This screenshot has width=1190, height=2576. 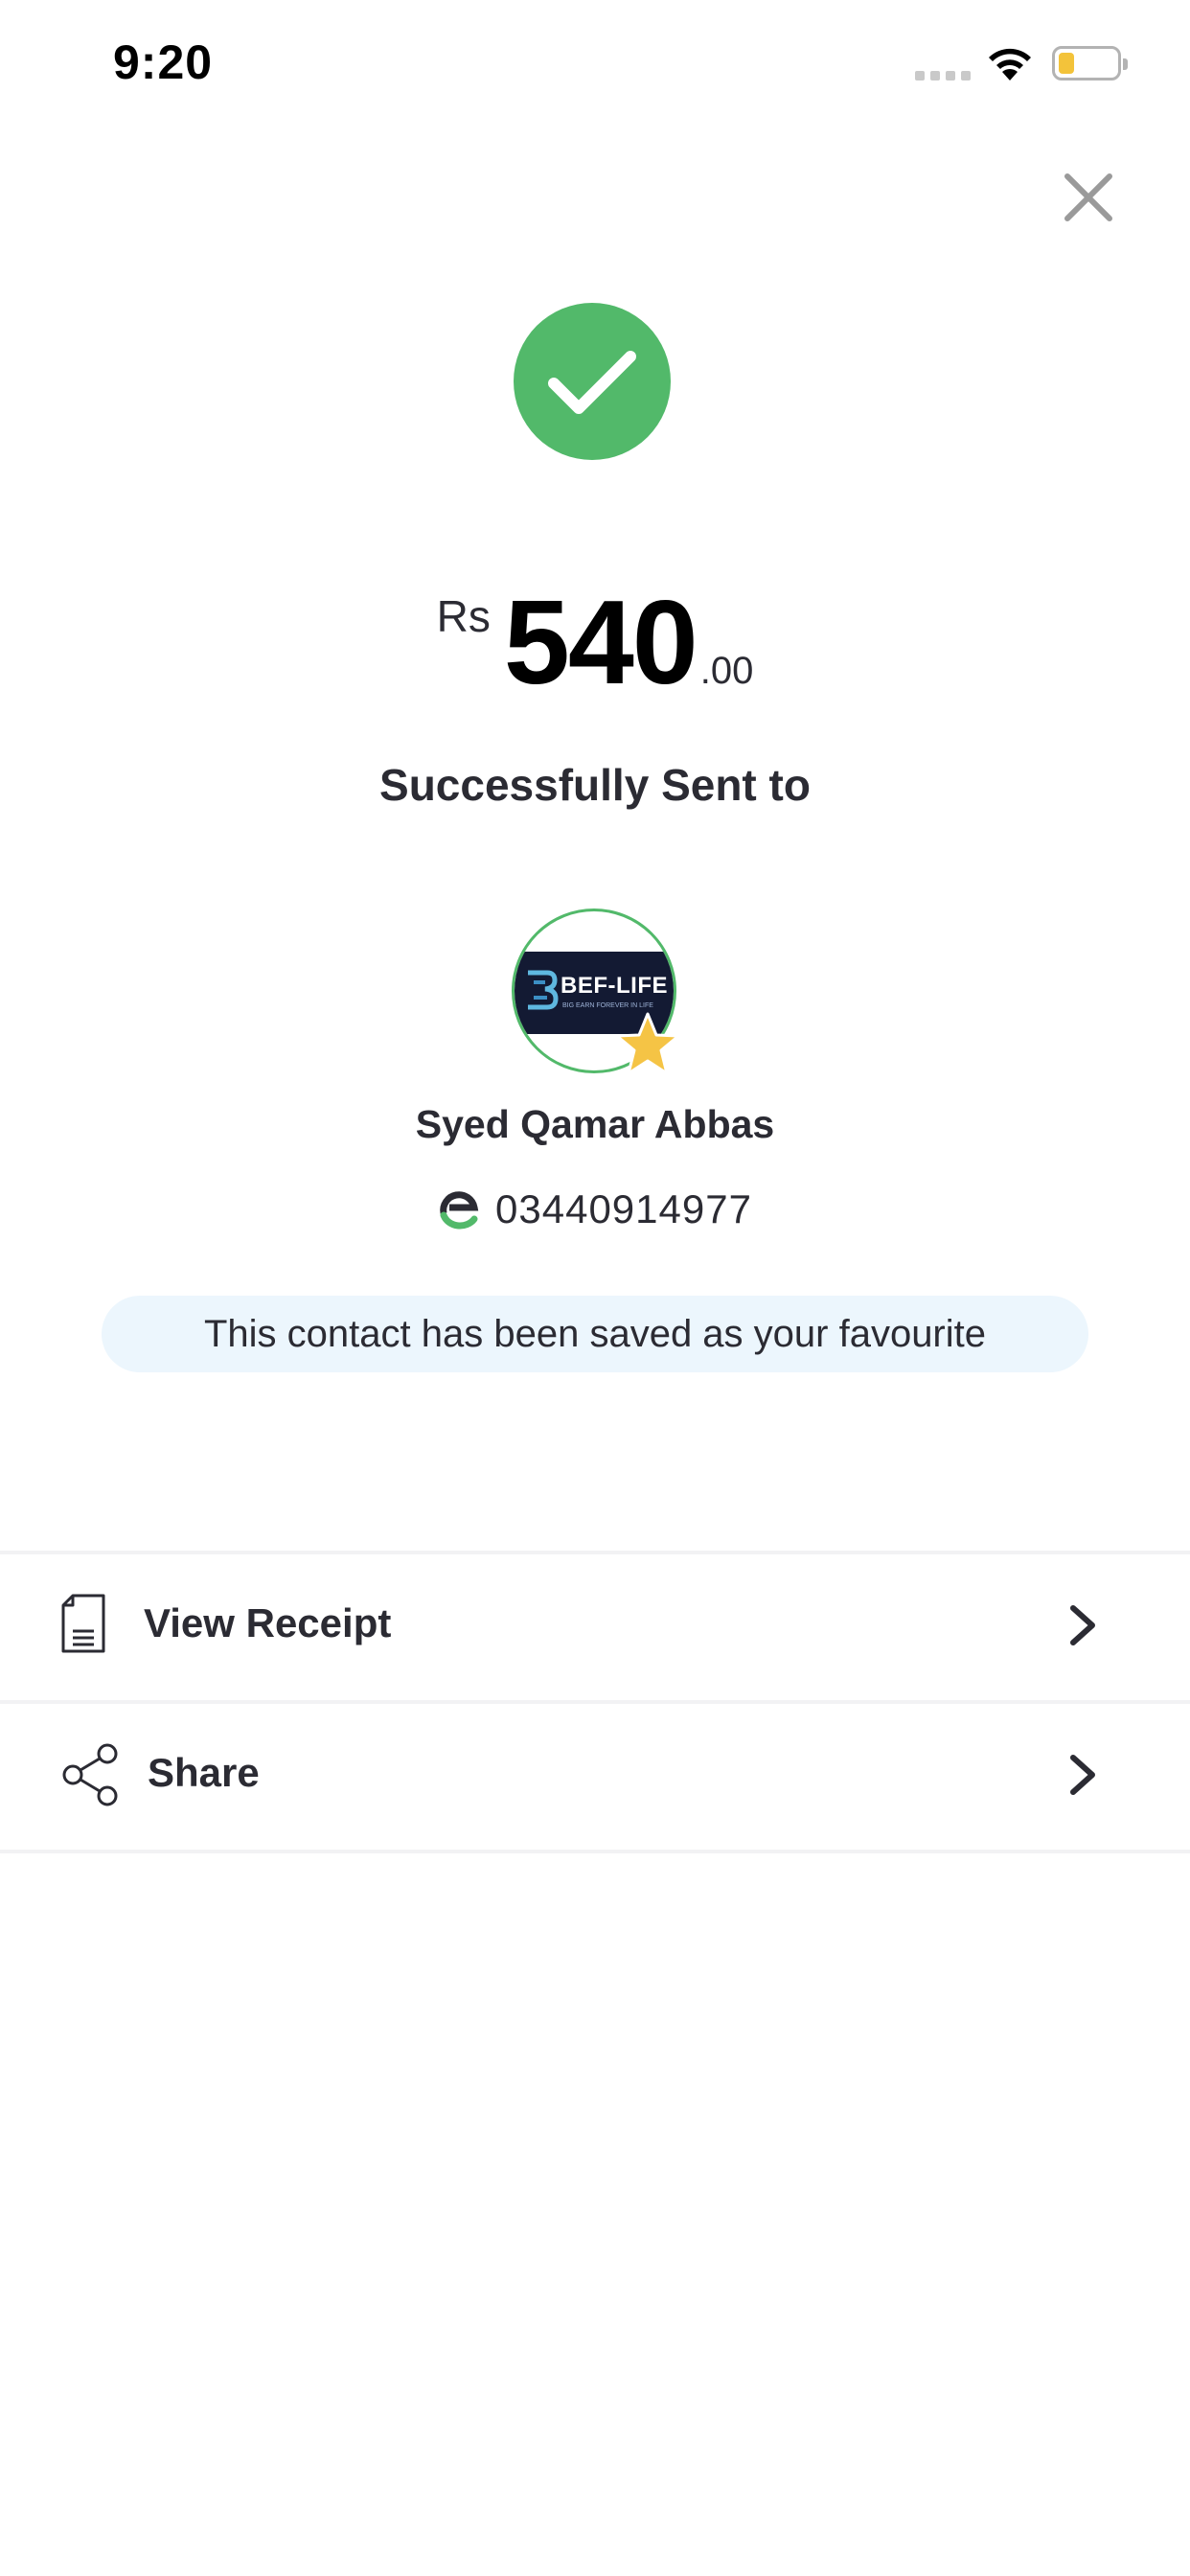 I want to click on amount-decimal: .00, so click(x=727, y=671).